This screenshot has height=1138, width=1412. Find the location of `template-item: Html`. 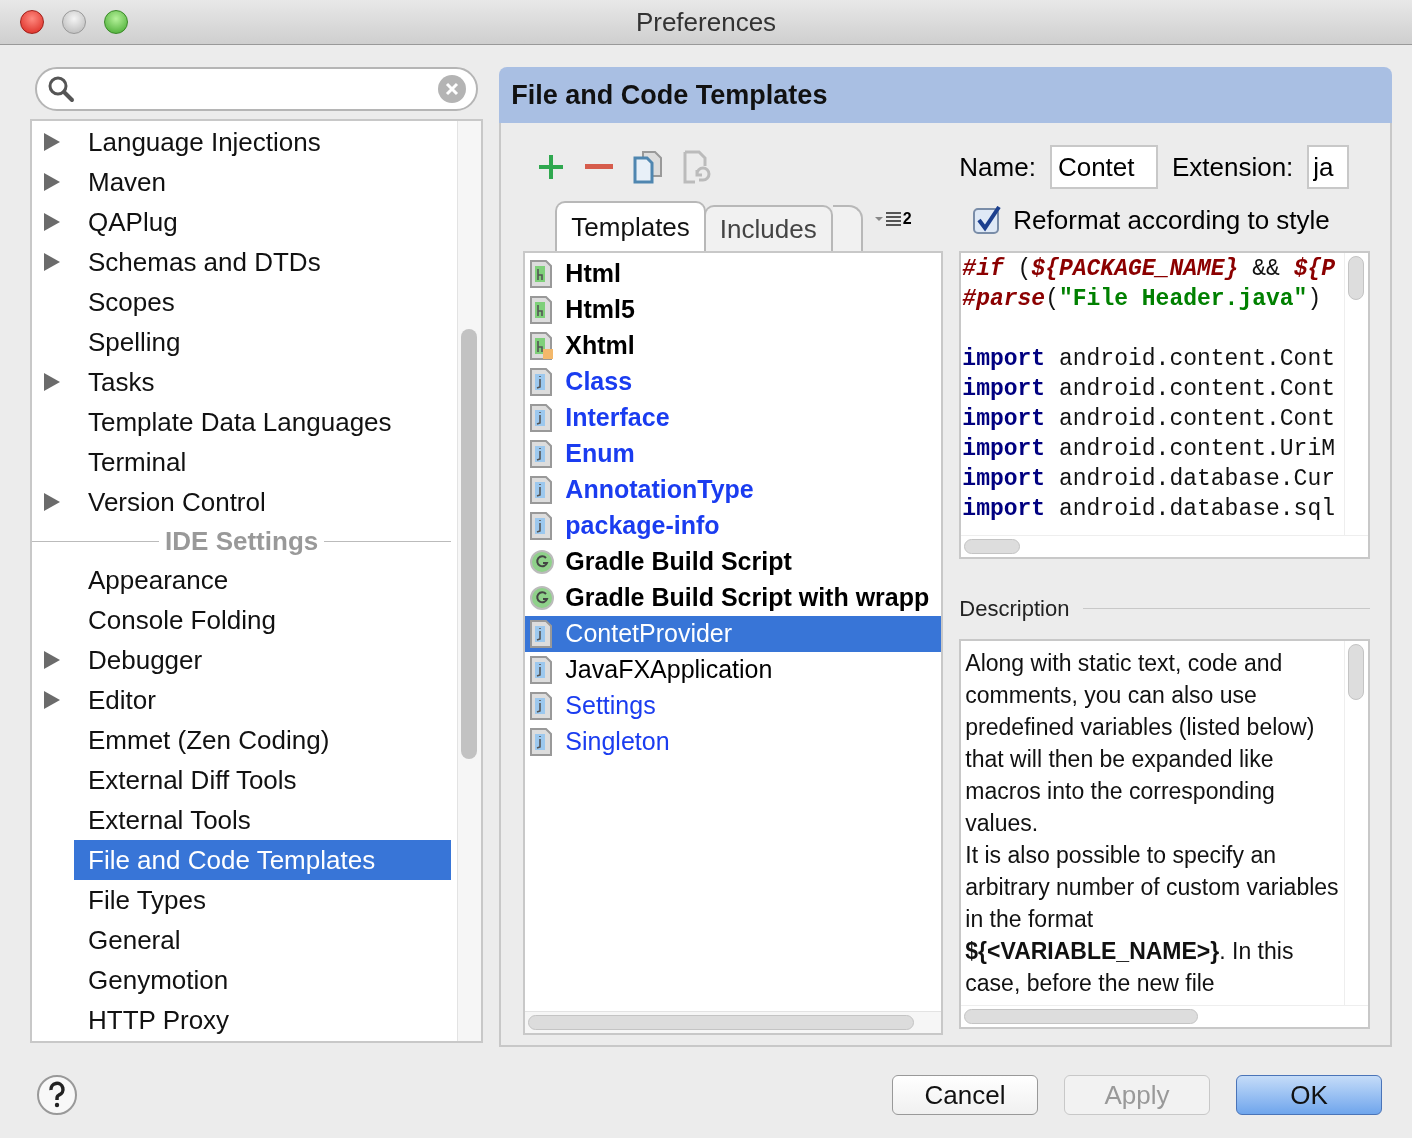

template-item: Html is located at coordinates (733, 274).